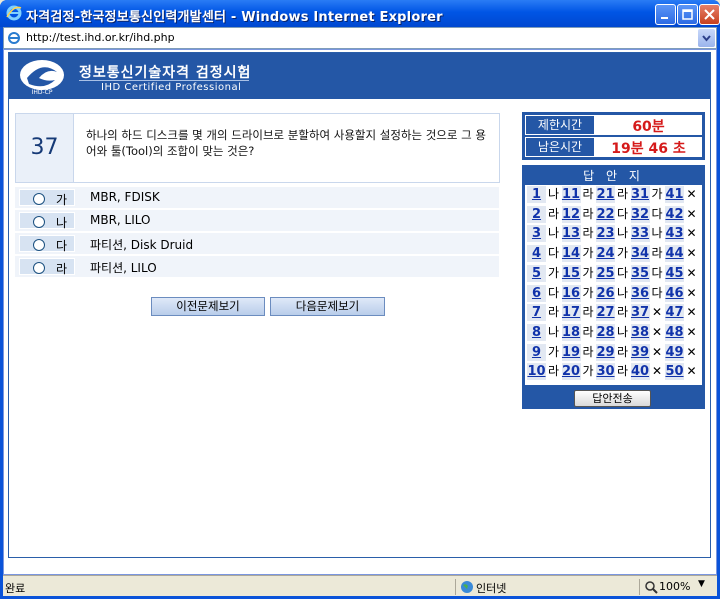  I want to click on answer-cell: 17 라, so click(578, 312).